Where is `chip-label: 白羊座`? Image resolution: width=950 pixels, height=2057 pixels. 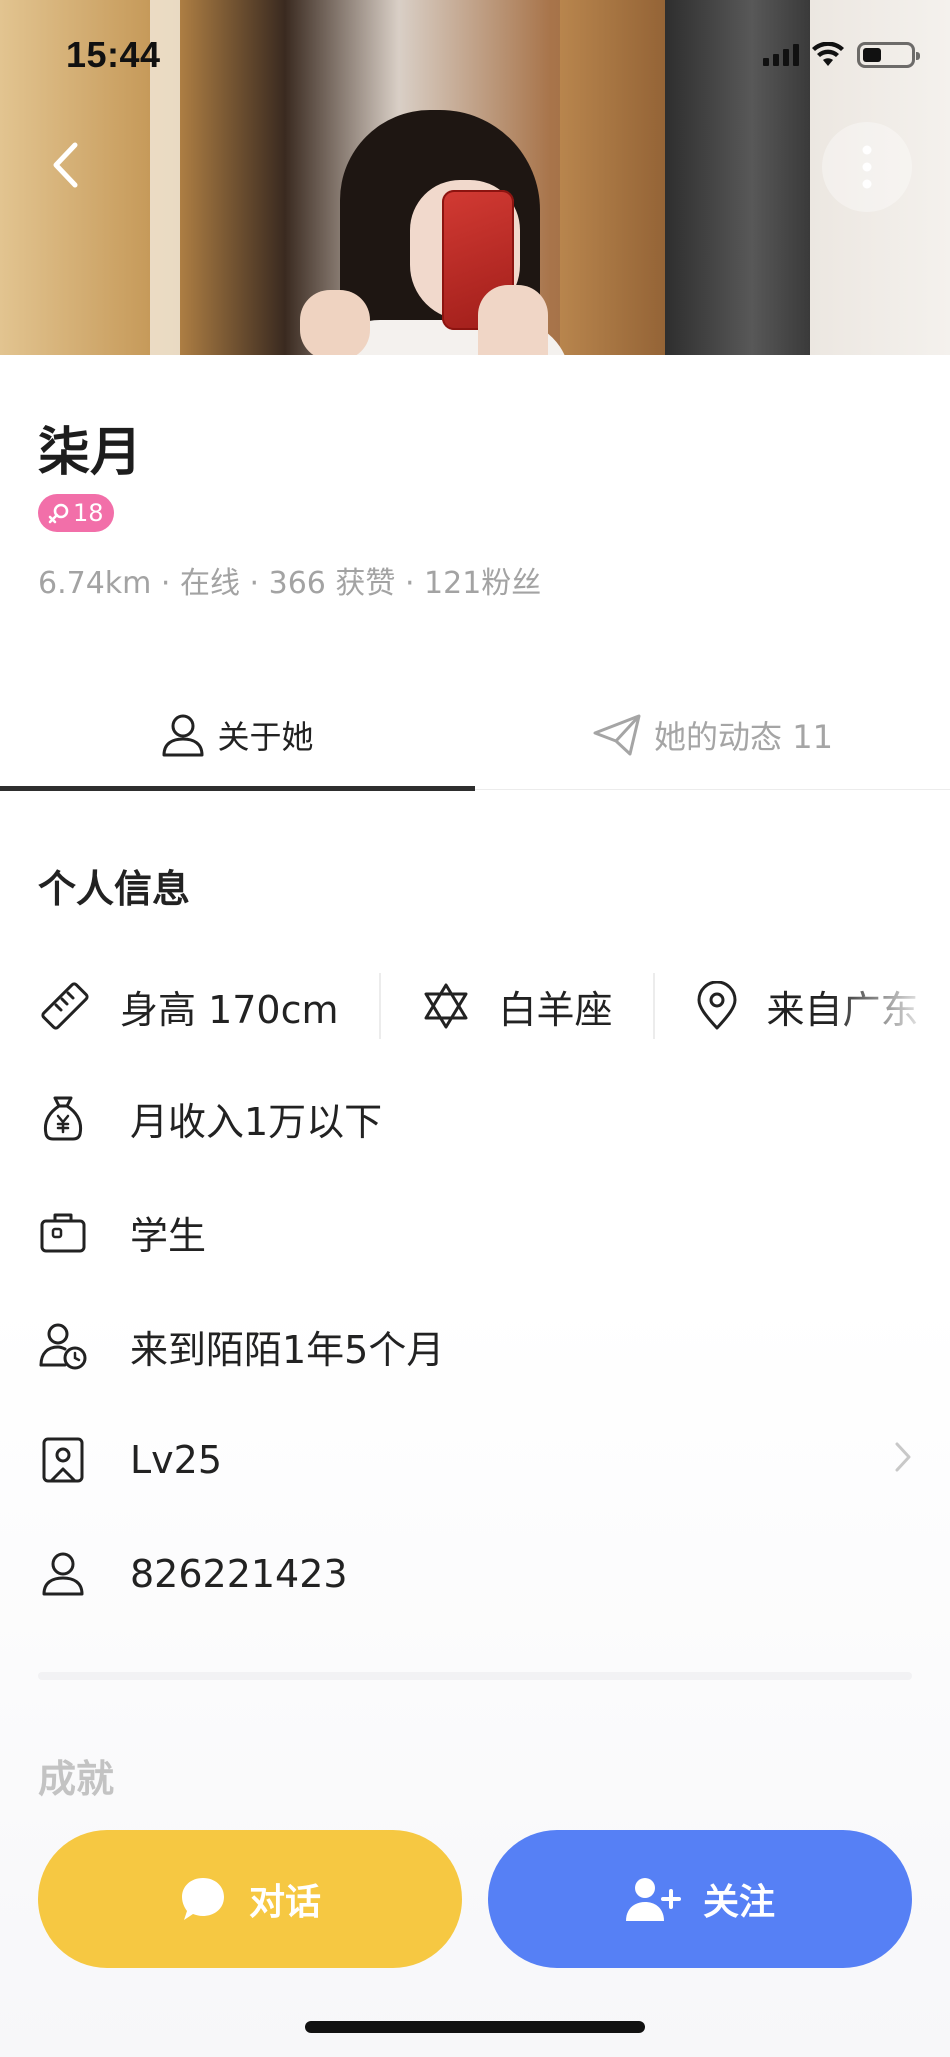 chip-label: 白羊座 is located at coordinates (555, 1009).